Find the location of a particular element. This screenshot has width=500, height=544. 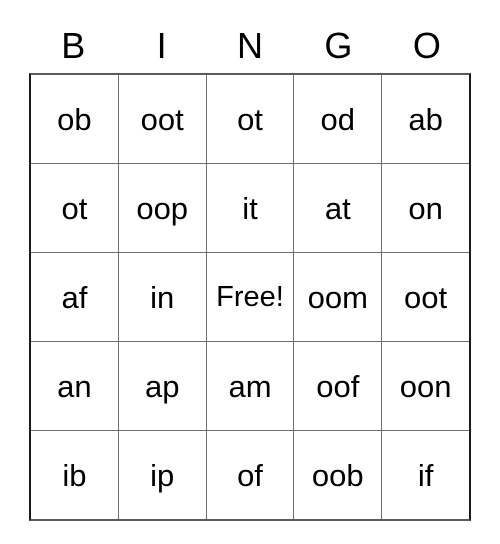

bingo-header-row: B I N G O is located at coordinates (250, 46).